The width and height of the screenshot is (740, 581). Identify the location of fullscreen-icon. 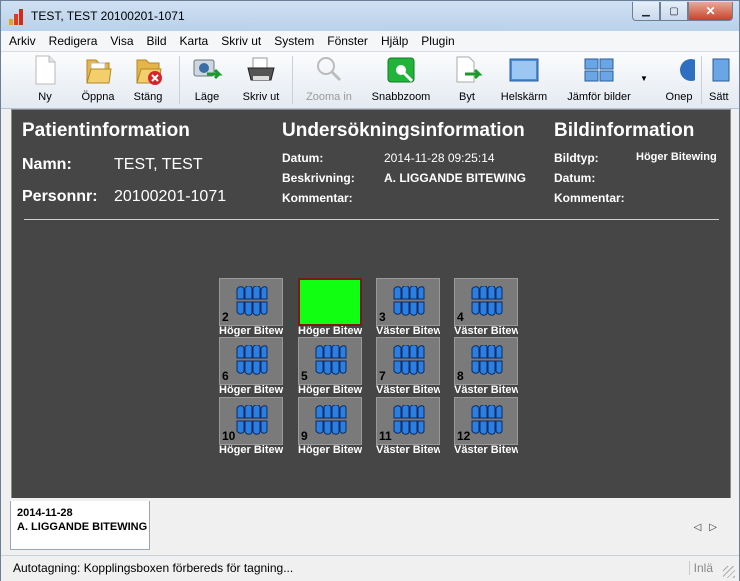
(524, 70).